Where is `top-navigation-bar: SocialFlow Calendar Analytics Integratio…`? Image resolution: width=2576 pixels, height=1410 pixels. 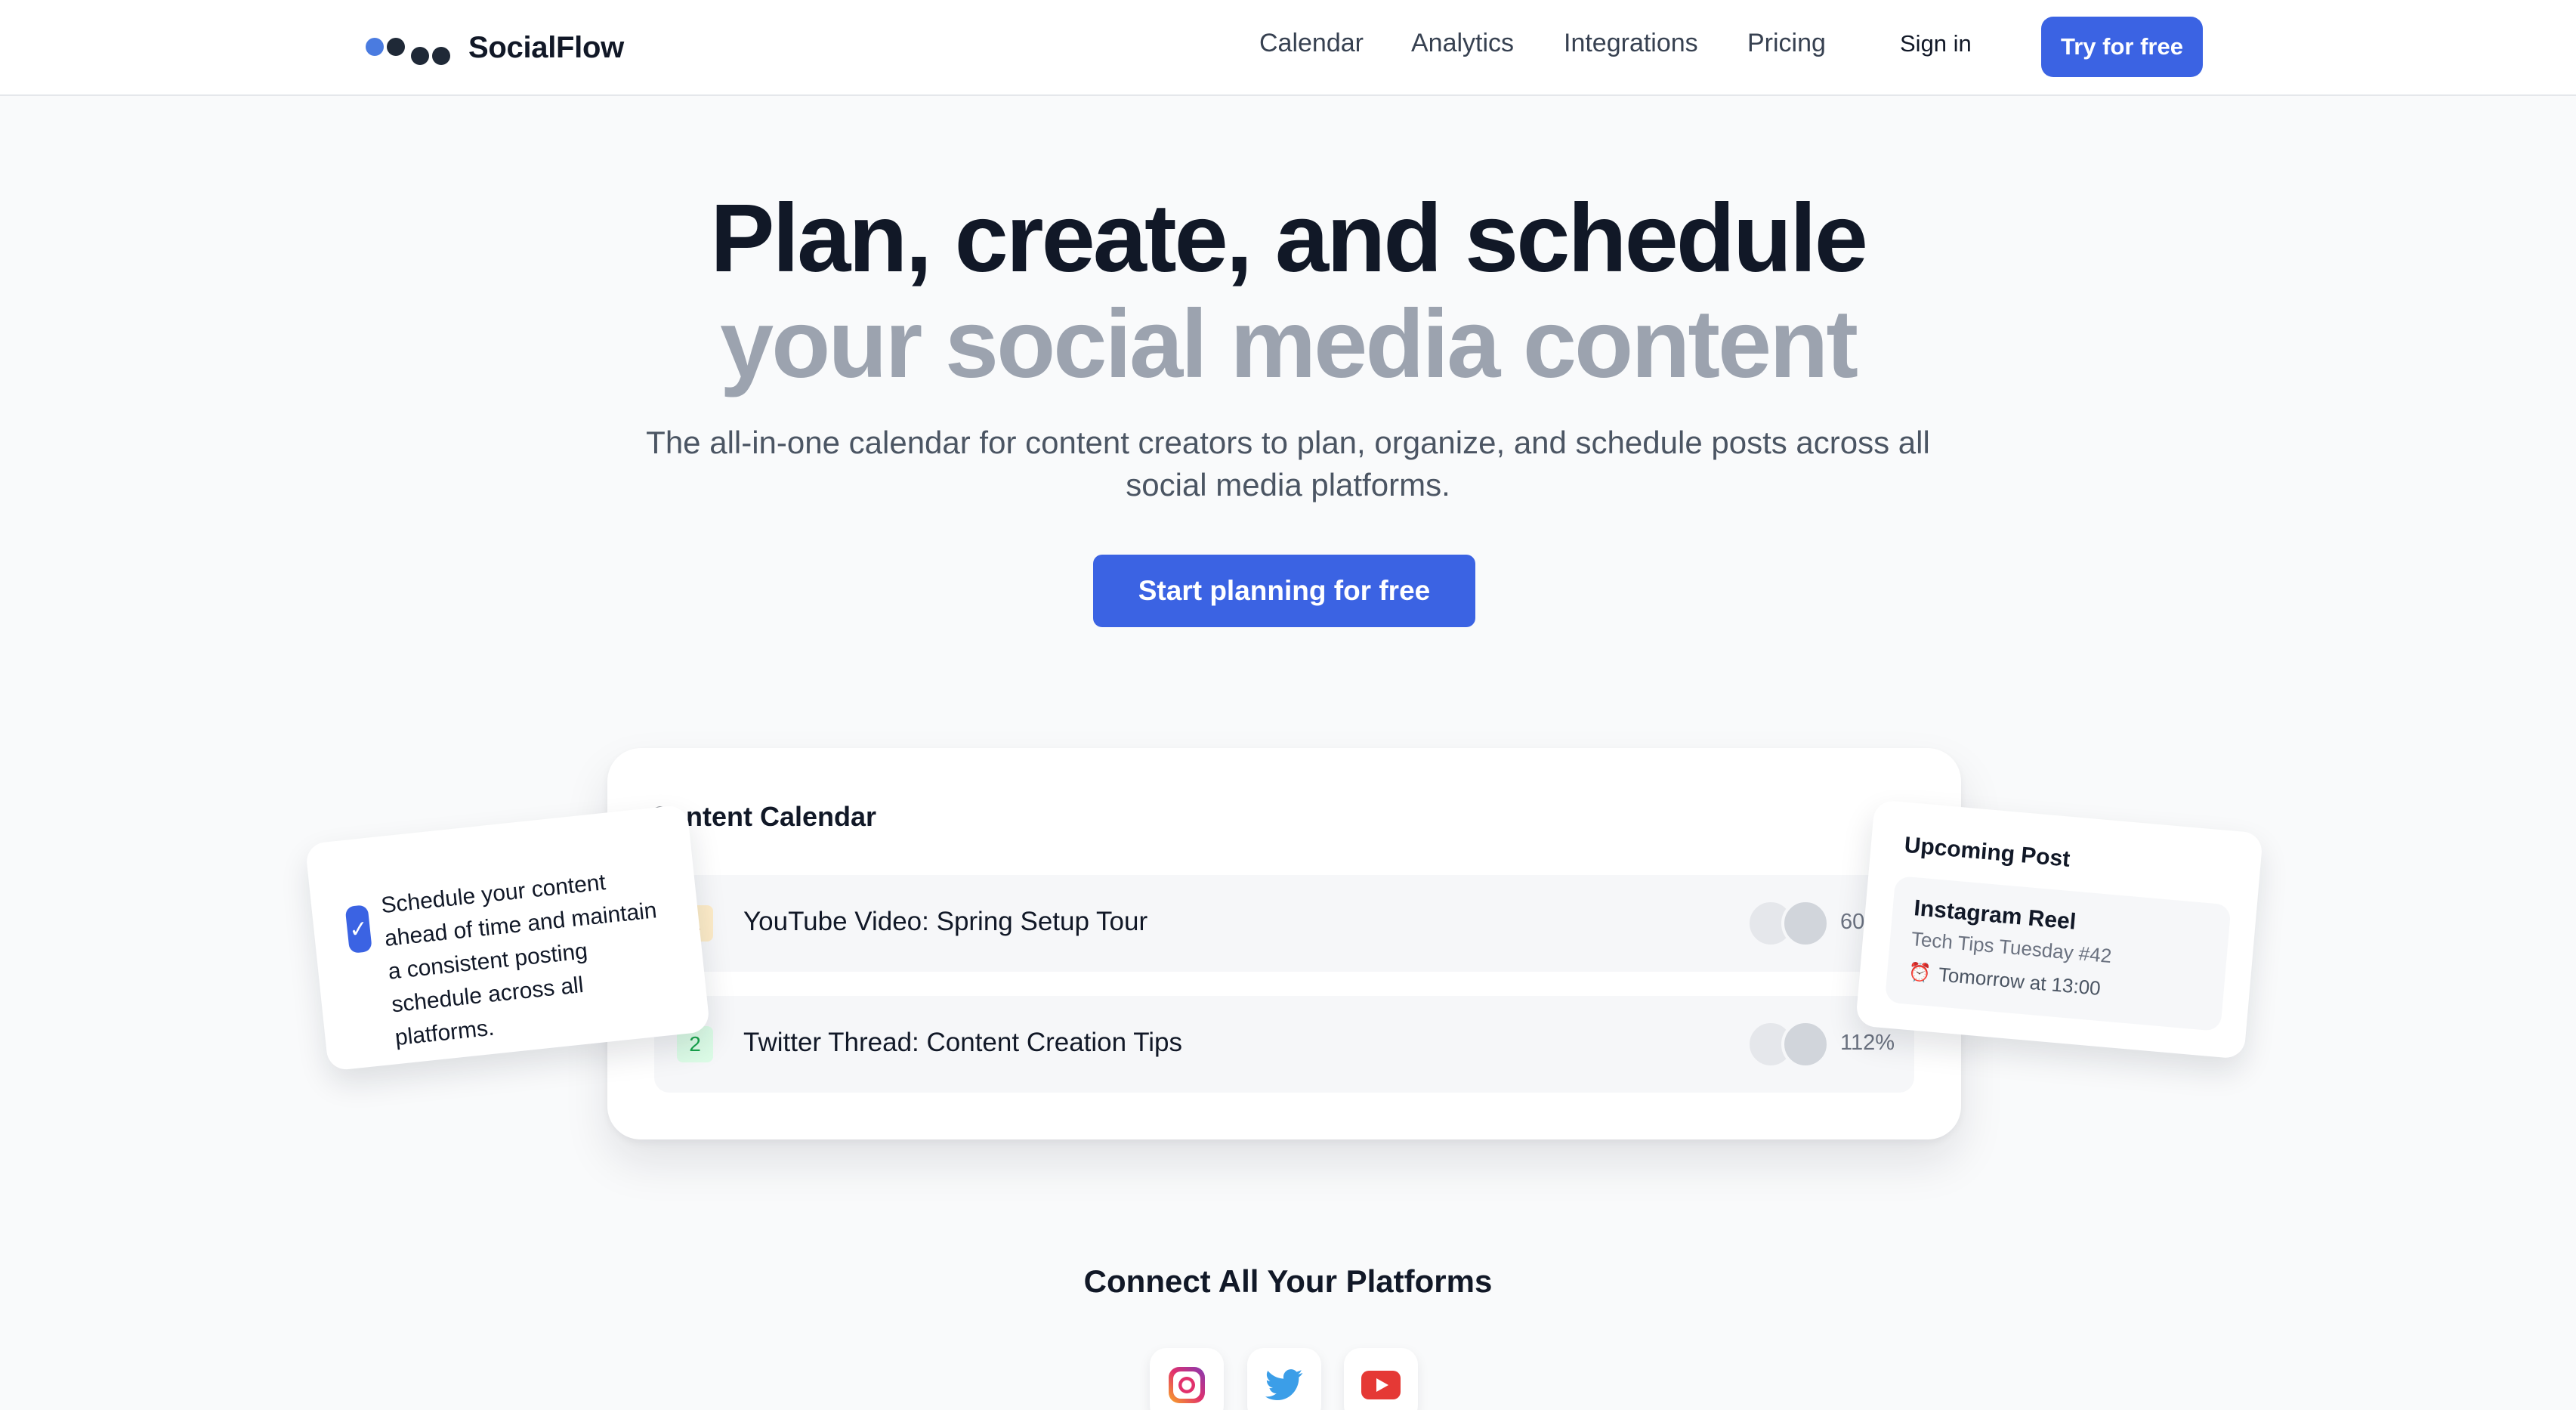 top-navigation-bar: SocialFlow Calendar Analytics Integratio… is located at coordinates (1288, 48).